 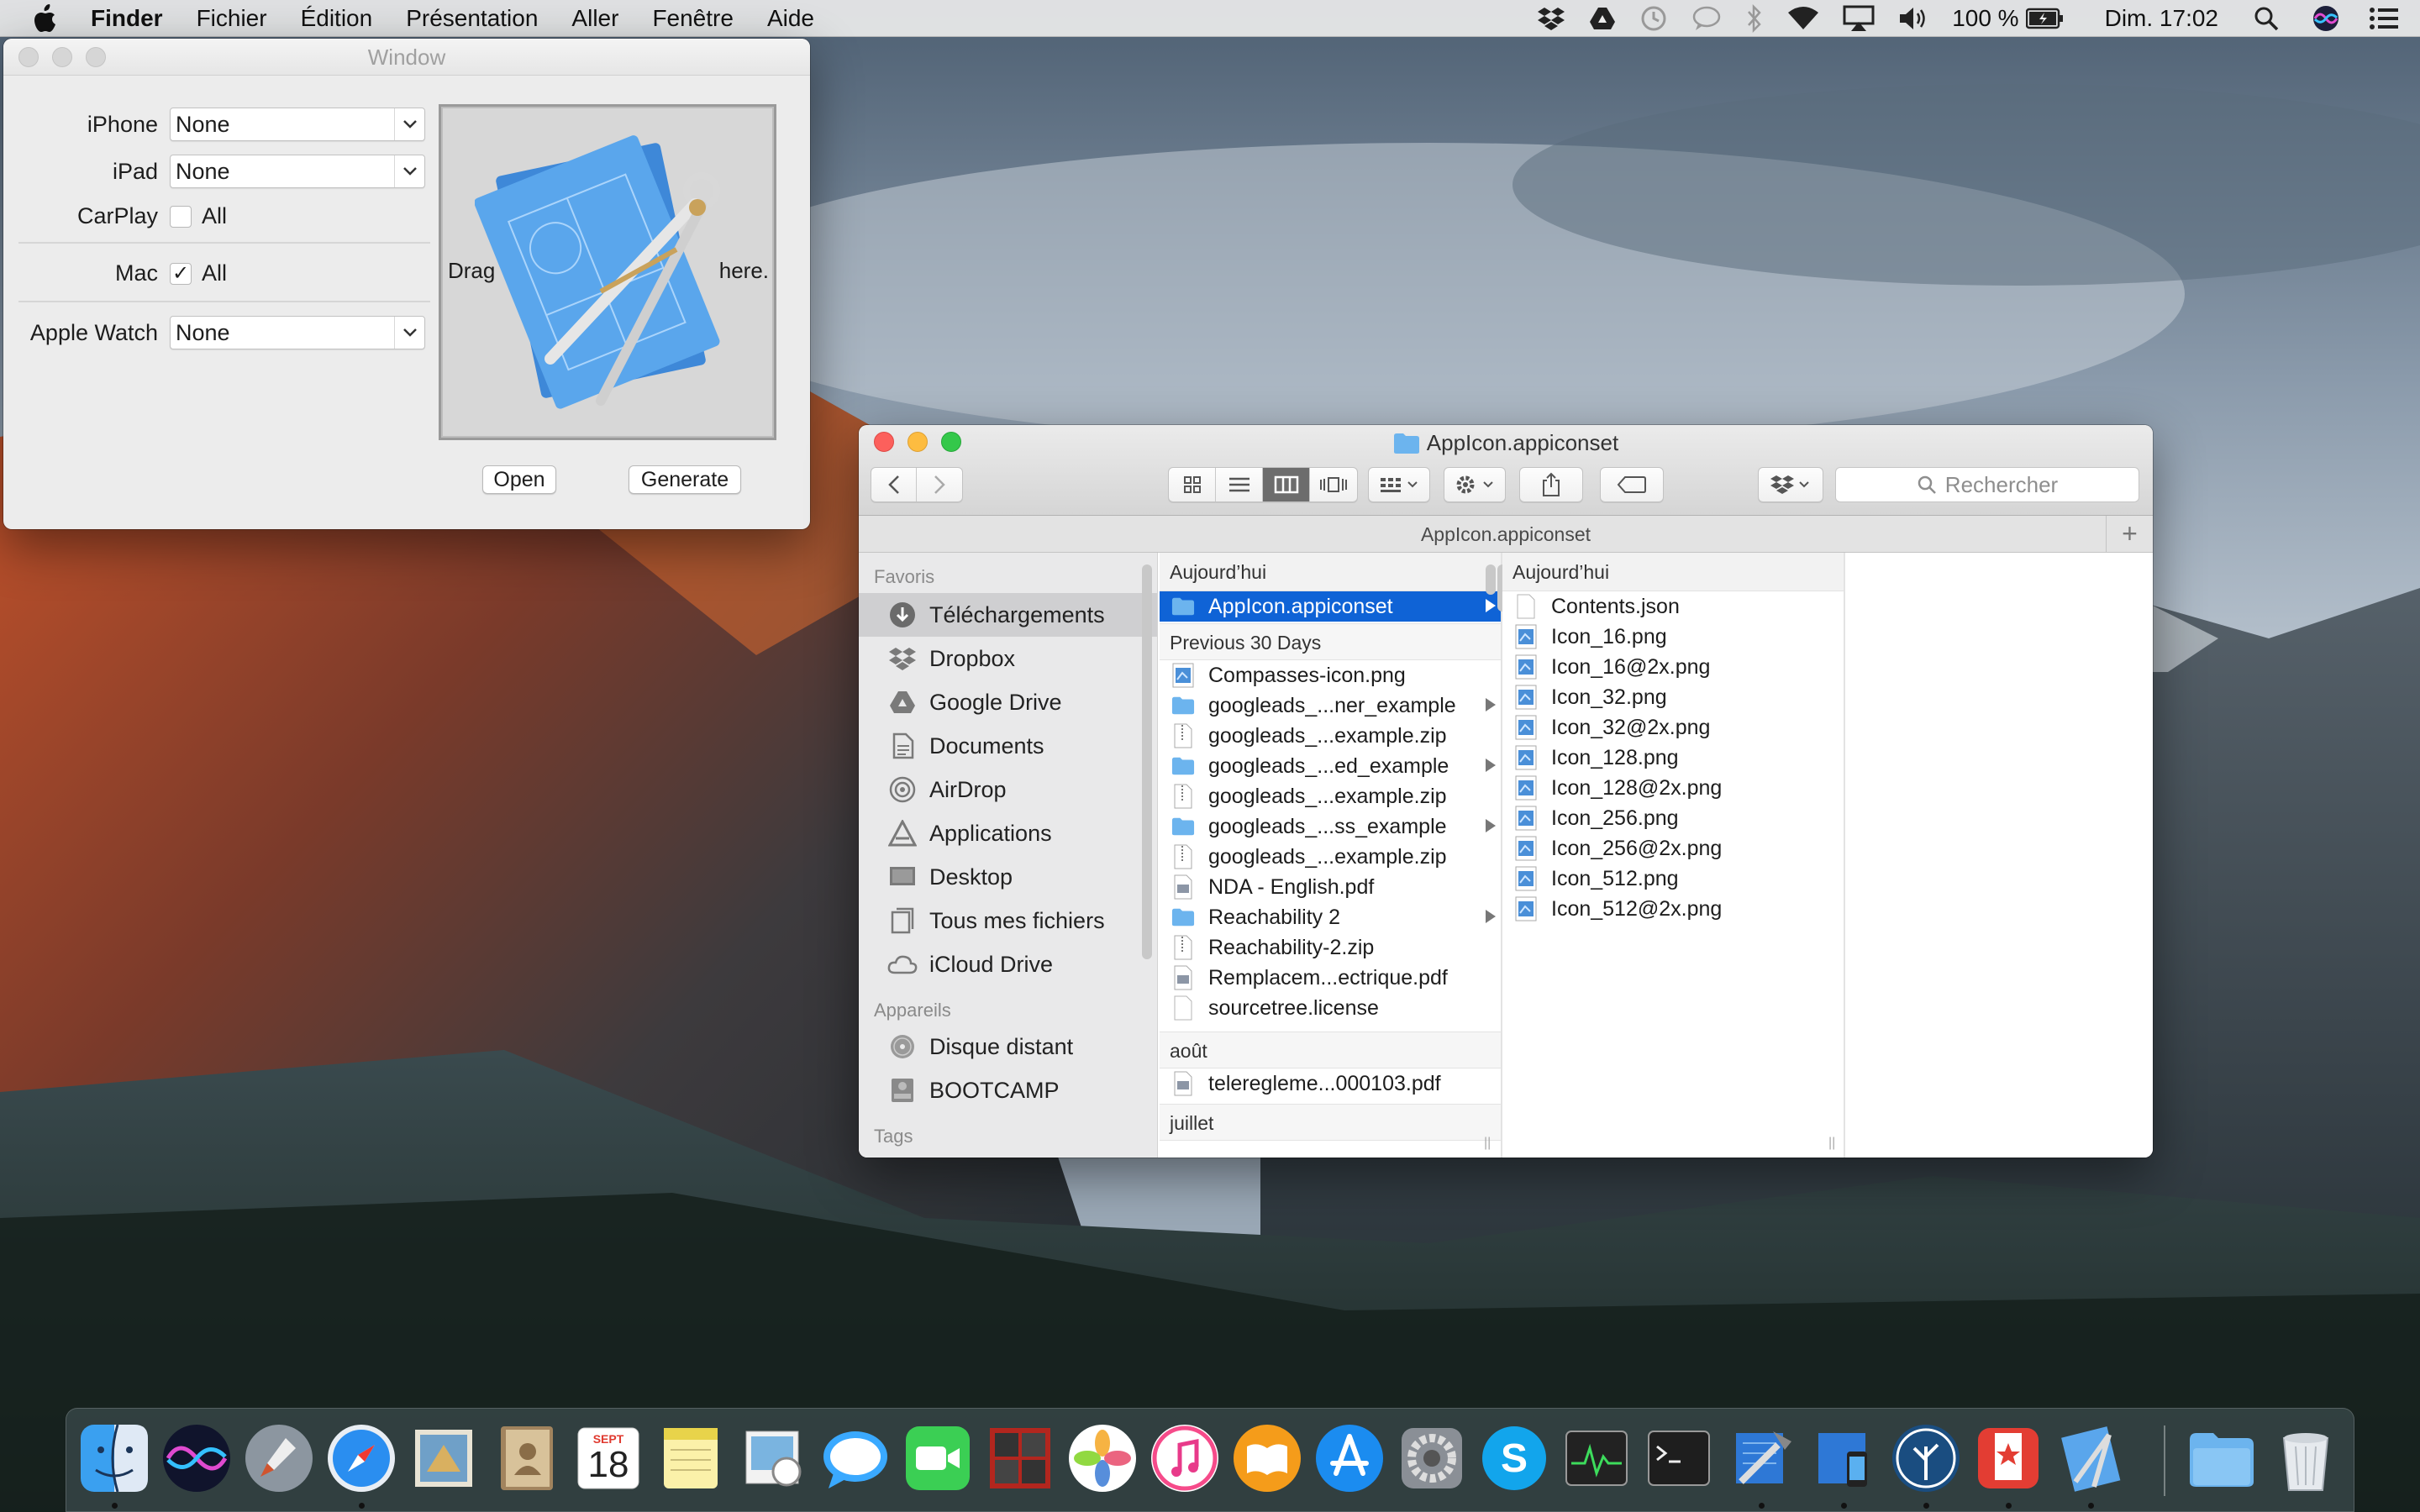 What do you see at coordinates (181, 216) in the screenshot?
I see `carplay-checkbox` at bounding box center [181, 216].